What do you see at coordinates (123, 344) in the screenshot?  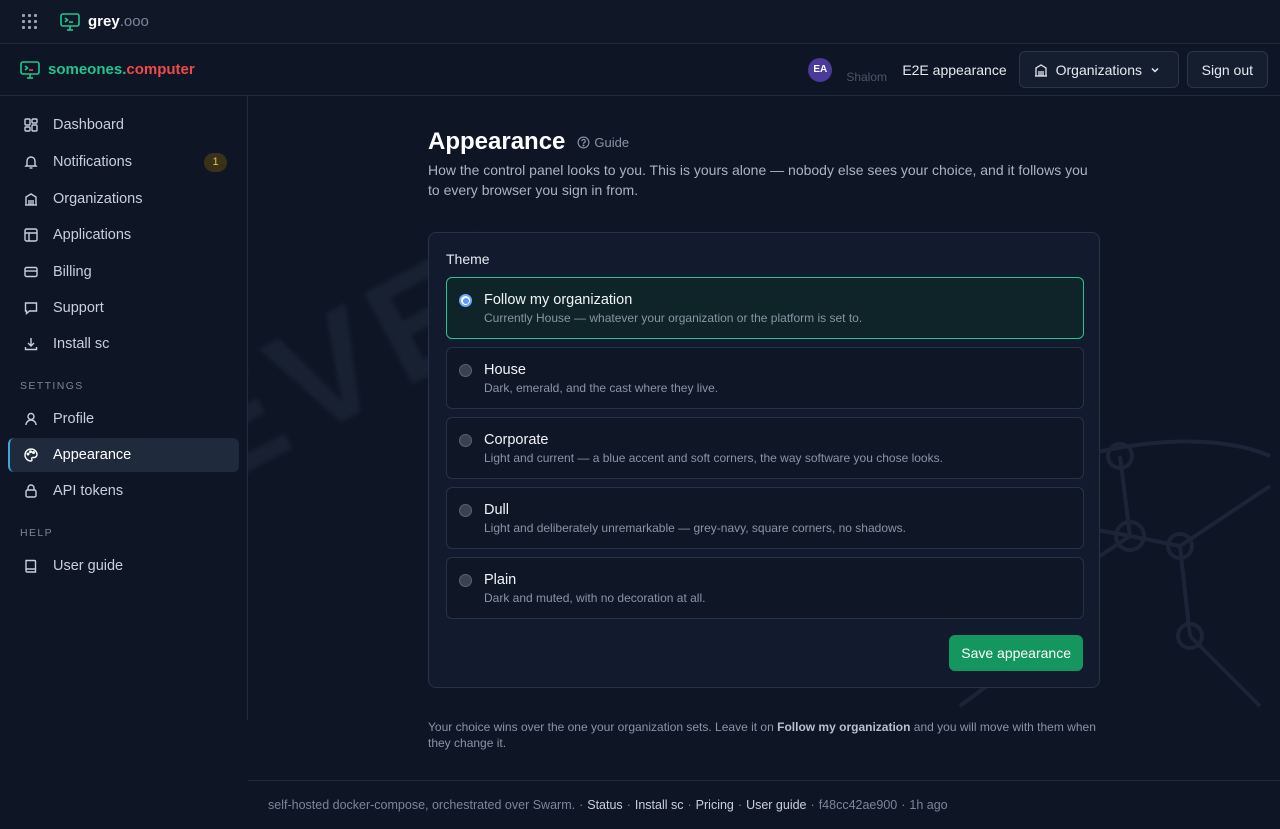 I see `sidebar-item-install-sc: Install sc` at bounding box center [123, 344].